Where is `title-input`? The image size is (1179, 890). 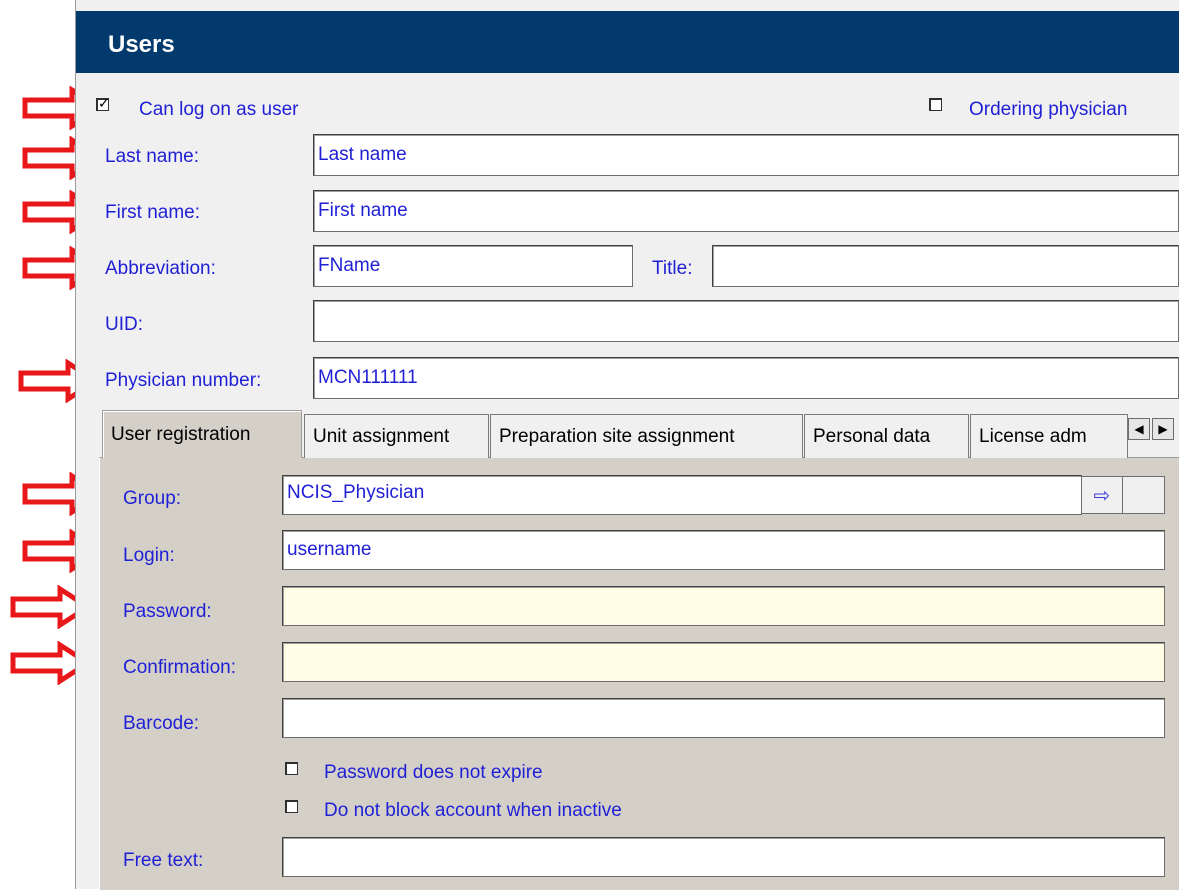
title-input is located at coordinates (945, 266).